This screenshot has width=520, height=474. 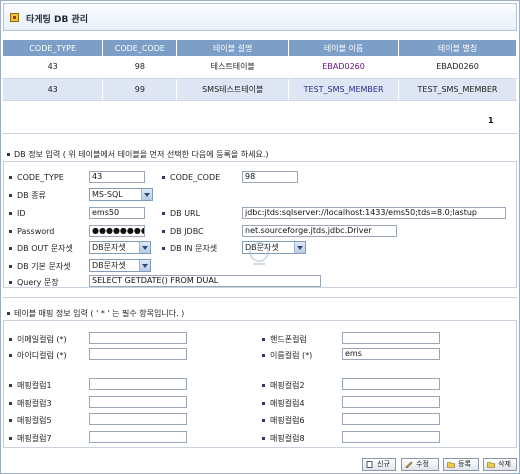 I want to click on pagination: 1, so click(x=491, y=120).